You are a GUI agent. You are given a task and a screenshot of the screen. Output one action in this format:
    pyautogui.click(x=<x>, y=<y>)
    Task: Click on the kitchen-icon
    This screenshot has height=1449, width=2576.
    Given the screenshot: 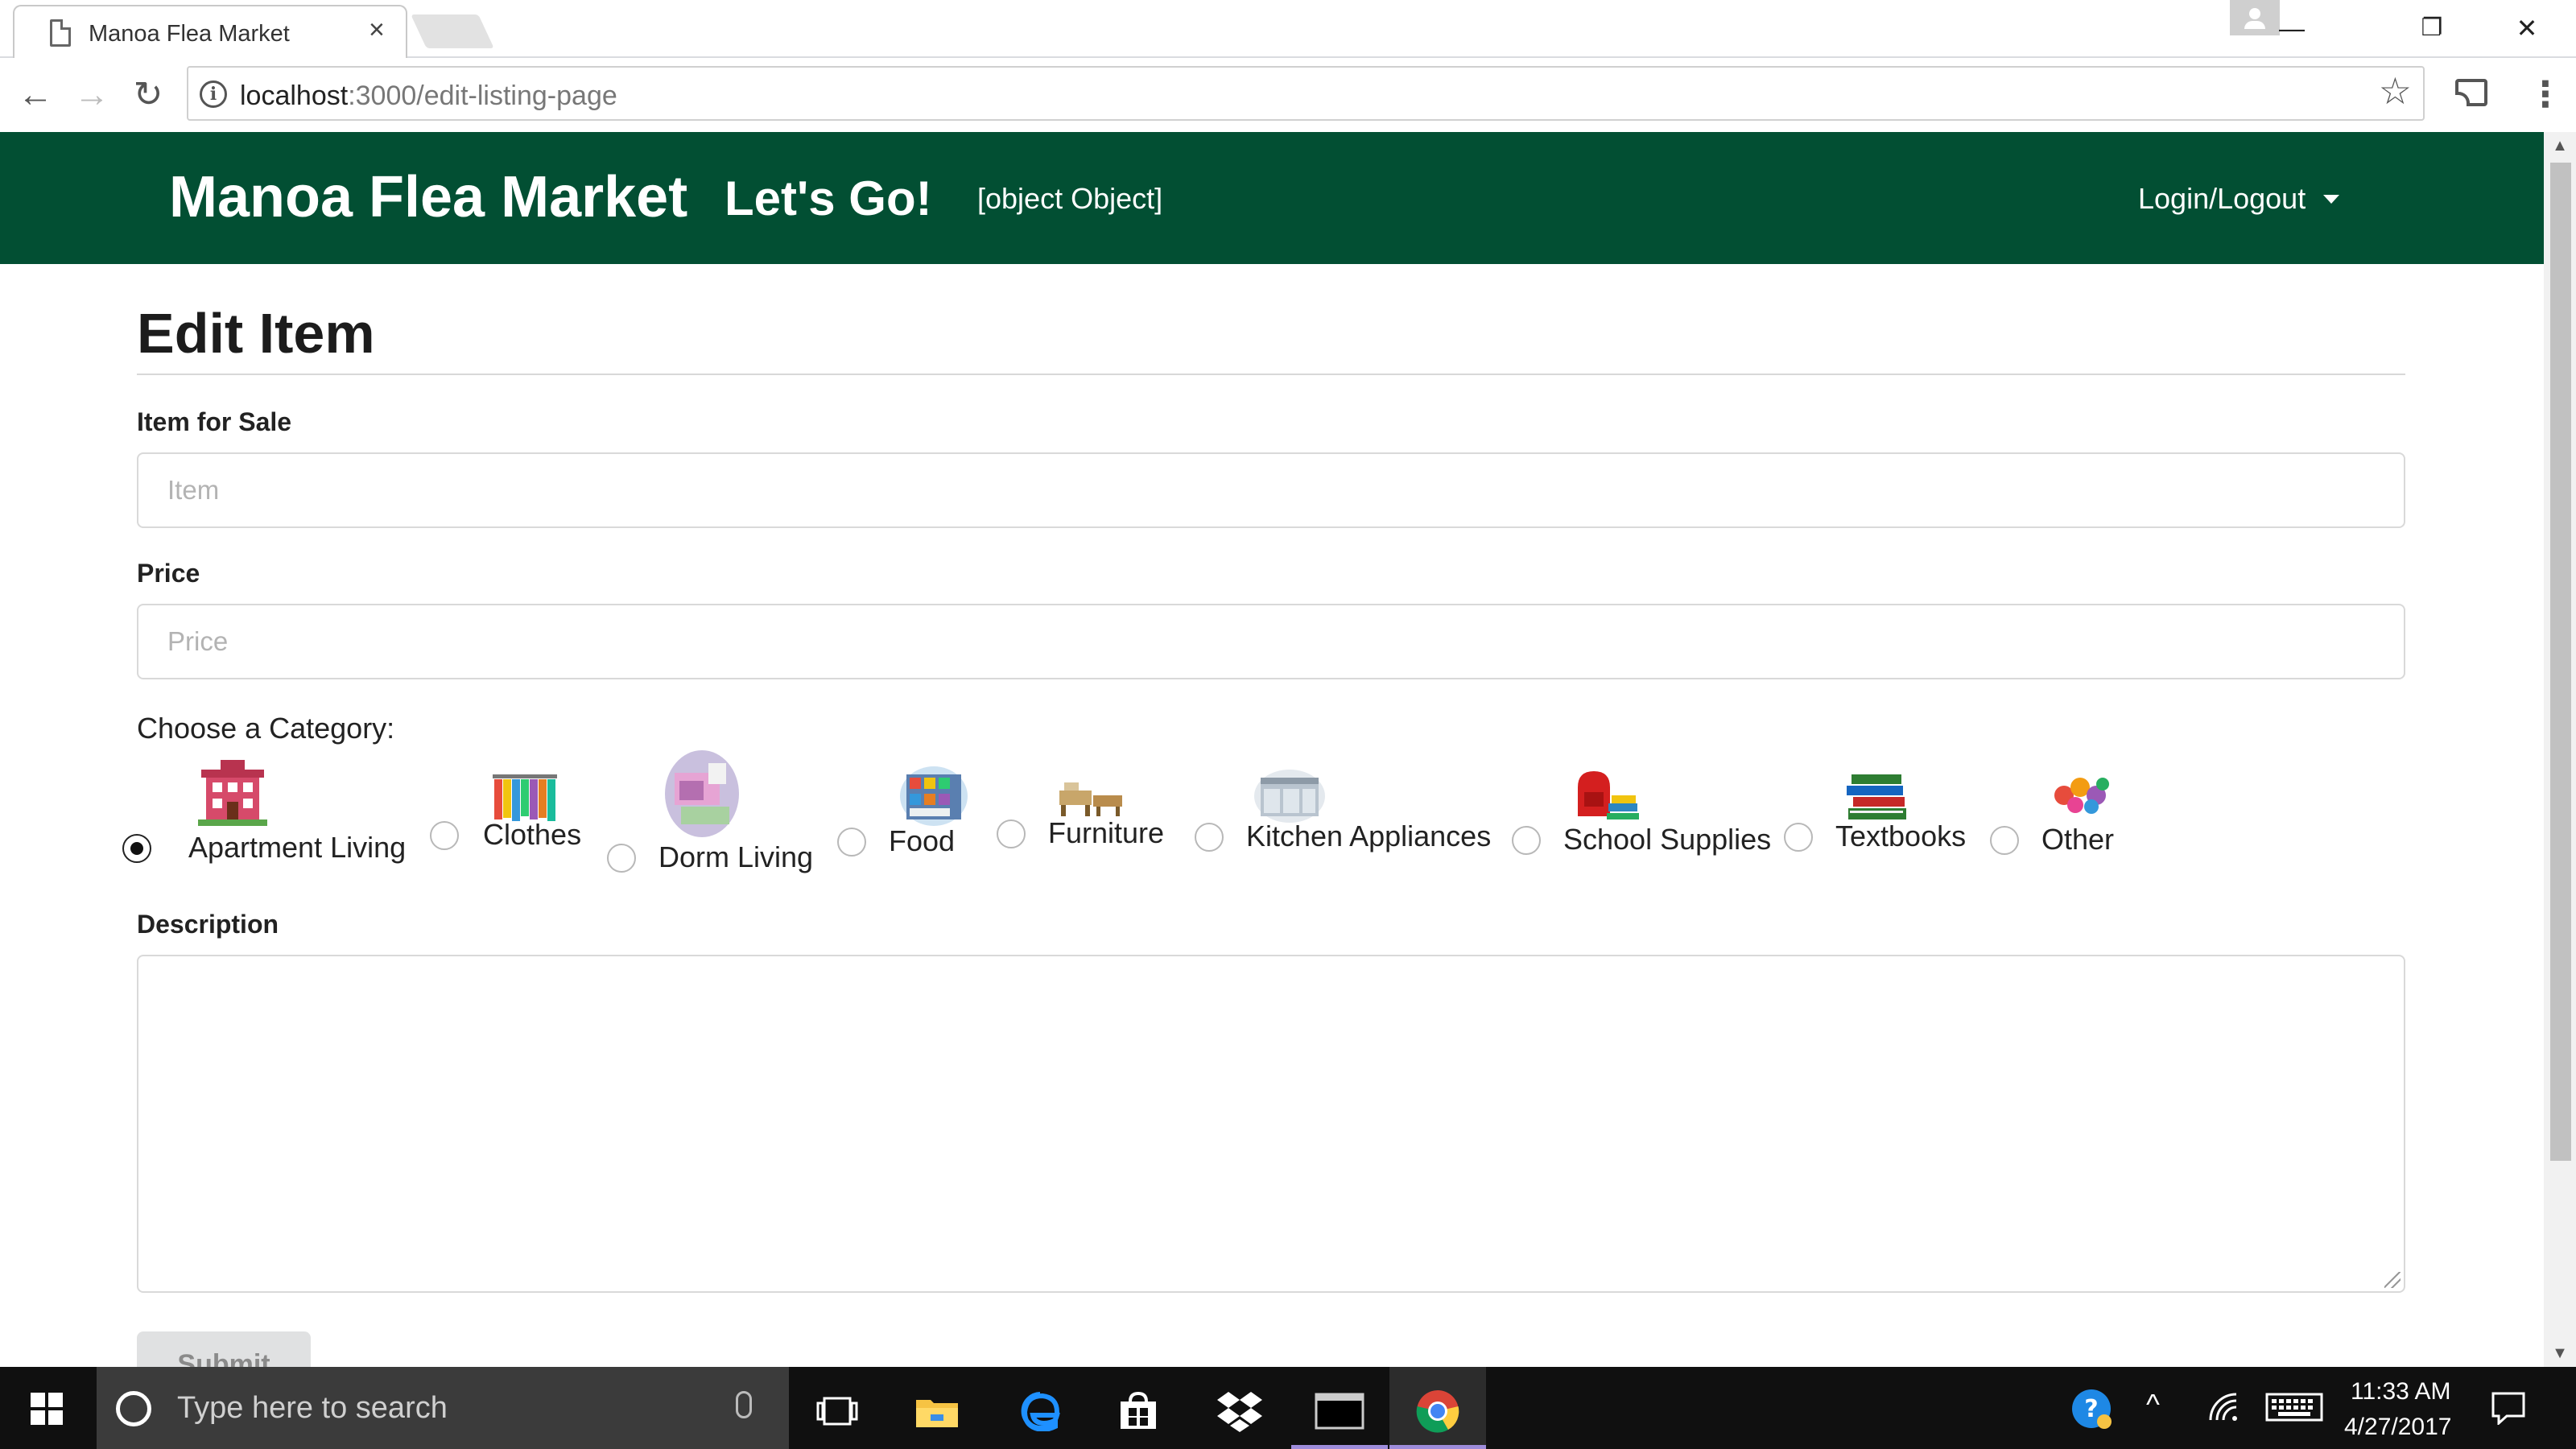 What is the action you would take?
    pyautogui.click(x=1289, y=796)
    